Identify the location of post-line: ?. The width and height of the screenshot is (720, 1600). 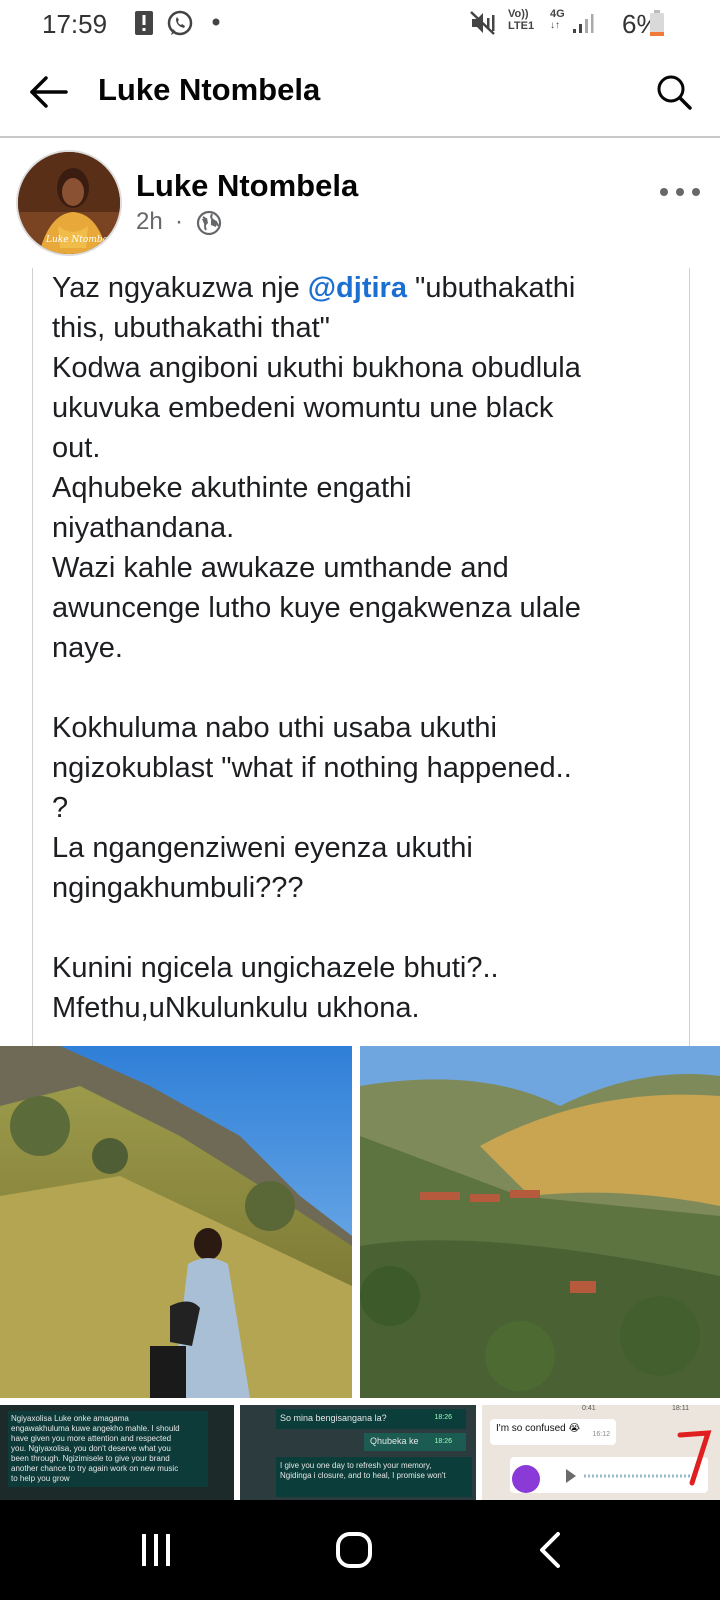
(60, 808).